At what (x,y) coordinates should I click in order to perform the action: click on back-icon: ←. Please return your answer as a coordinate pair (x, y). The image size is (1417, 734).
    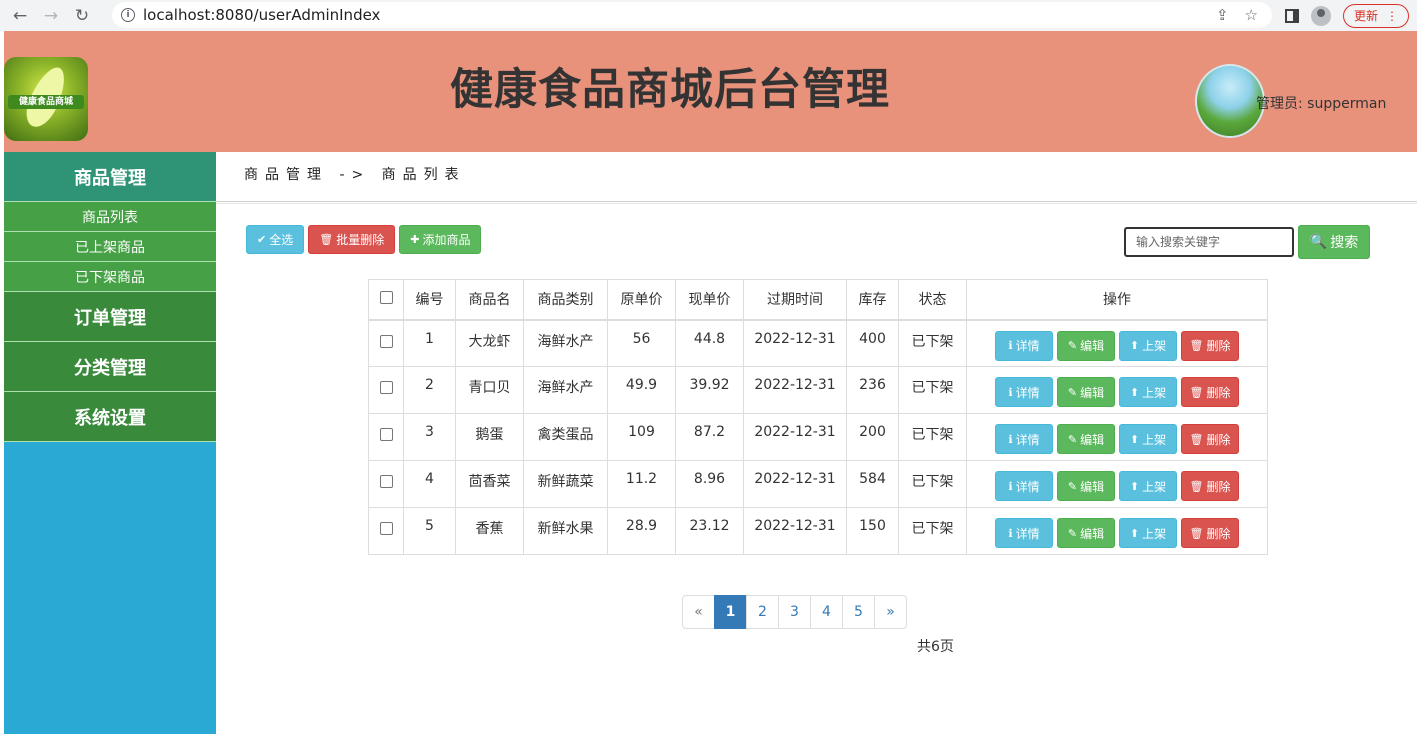
    Looking at the image, I should click on (20, 16).